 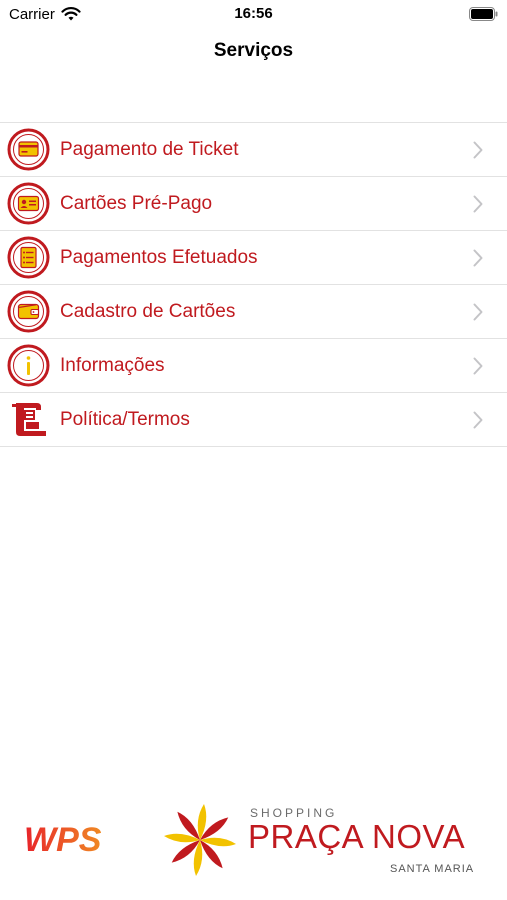 I want to click on praca-nova-flower-logo, so click(x=200, y=840).